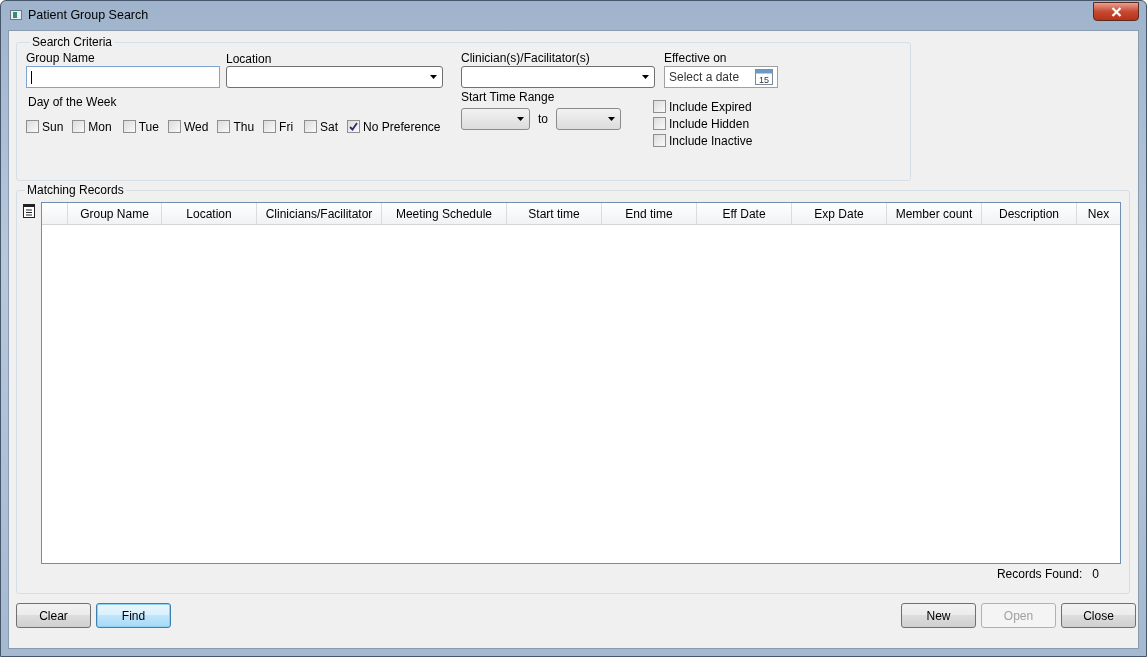 The width and height of the screenshot is (1147, 657). What do you see at coordinates (75, 190) in the screenshot?
I see `panel-title: Matching Records` at bounding box center [75, 190].